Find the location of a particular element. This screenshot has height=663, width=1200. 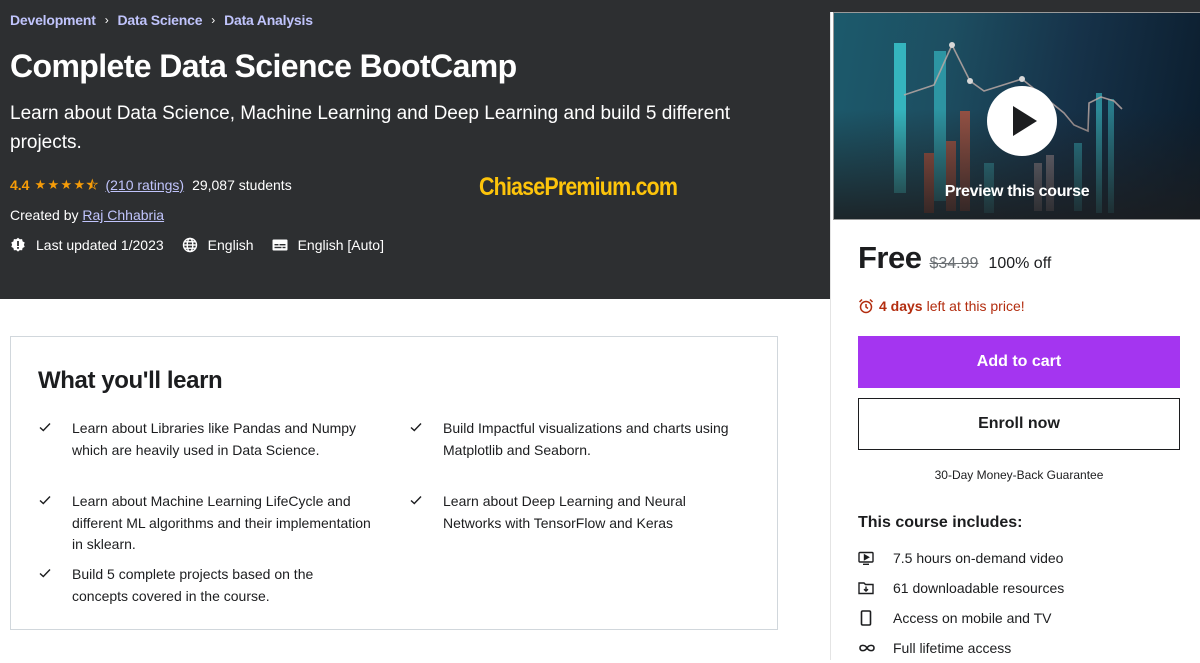

last-updated: Last updated 1/2023 is located at coordinates (87, 245).